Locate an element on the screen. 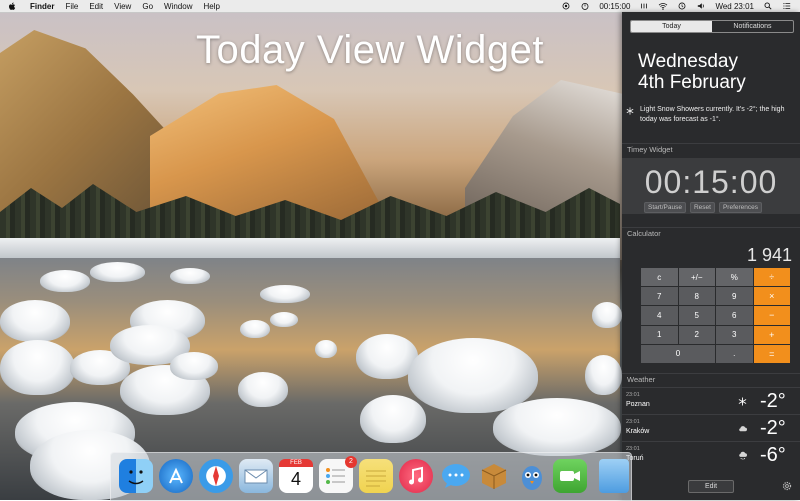 The image size is (800, 501). calc-key-4: 4 is located at coordinates (659, 315).